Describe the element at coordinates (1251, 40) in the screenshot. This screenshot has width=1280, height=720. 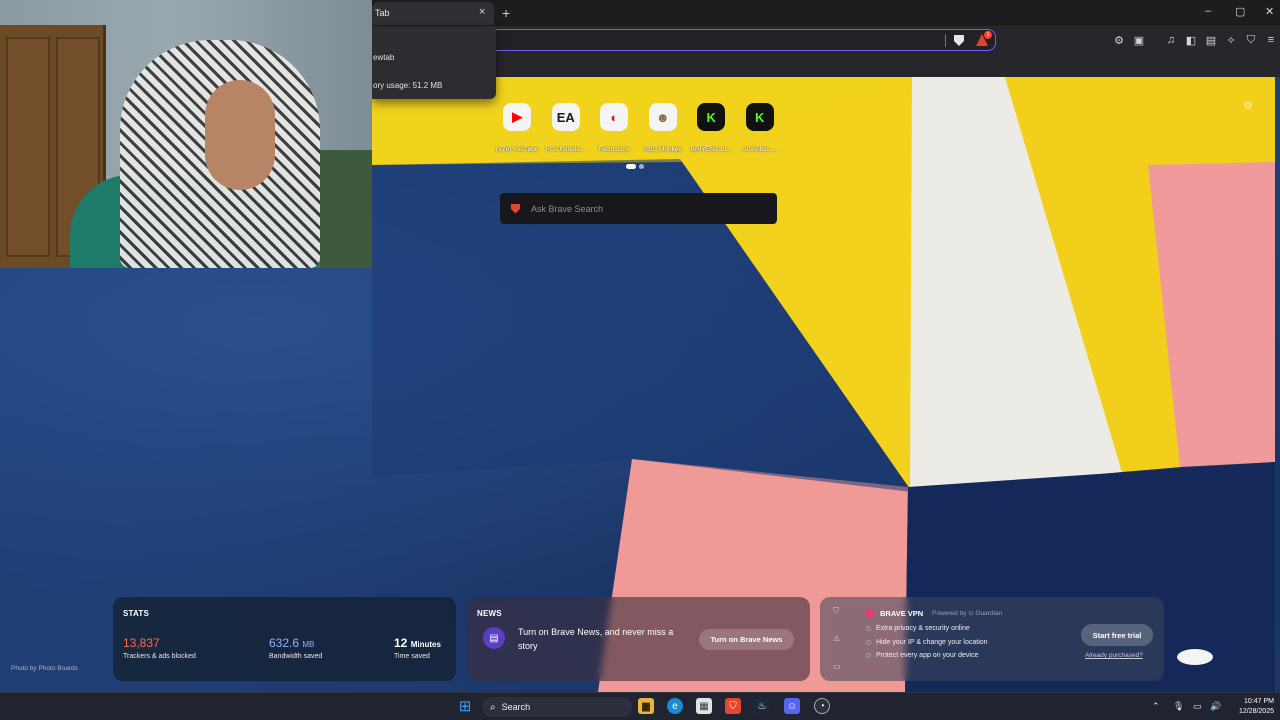
I see `vpn-icon: ⛉` at that location.